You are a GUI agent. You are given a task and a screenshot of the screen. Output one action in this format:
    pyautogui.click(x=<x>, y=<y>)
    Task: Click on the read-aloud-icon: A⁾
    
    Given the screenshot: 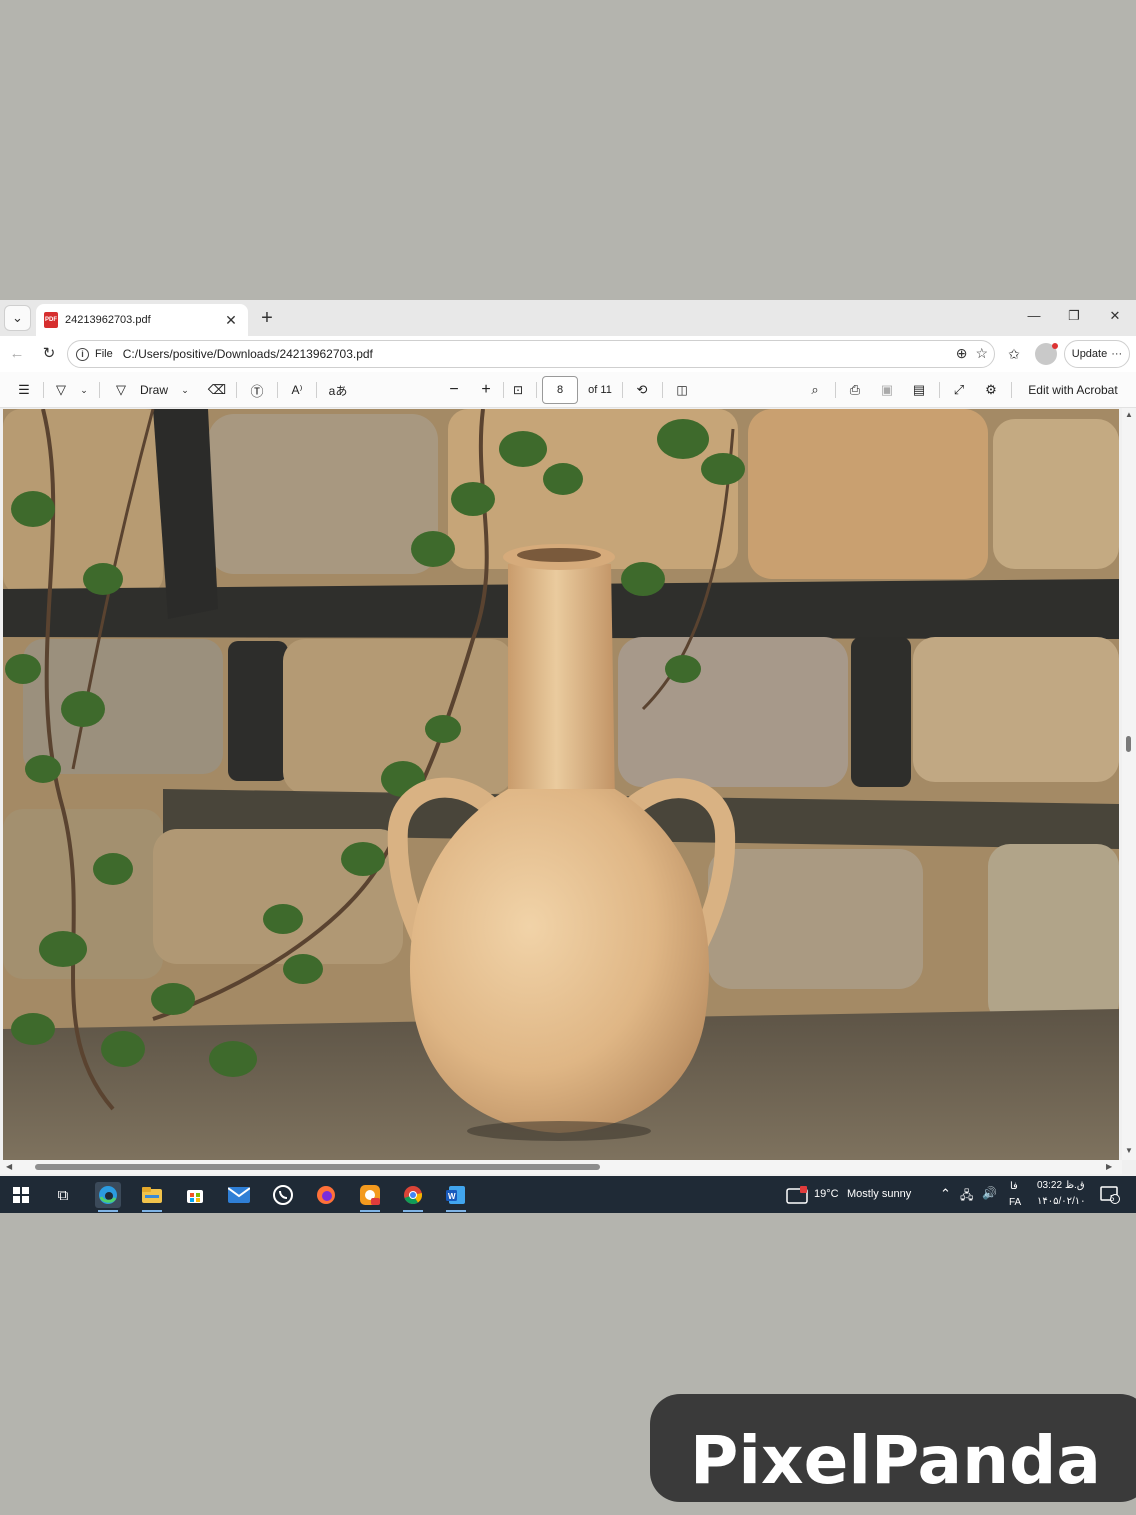 What is the action you would take?
    pyautogui.click(x=297, y=390)
    